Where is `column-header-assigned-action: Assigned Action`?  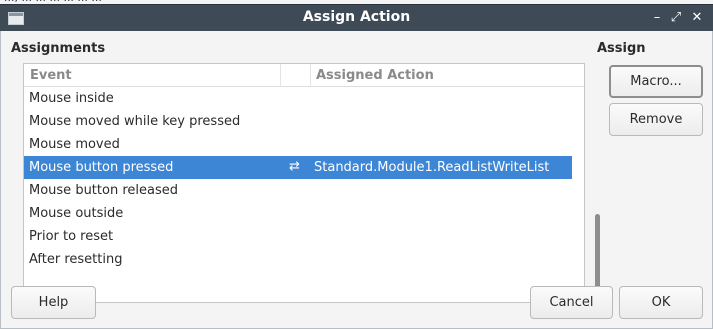
column-header-assigned-action: Assigned Action is located at coordinates (375, 75).